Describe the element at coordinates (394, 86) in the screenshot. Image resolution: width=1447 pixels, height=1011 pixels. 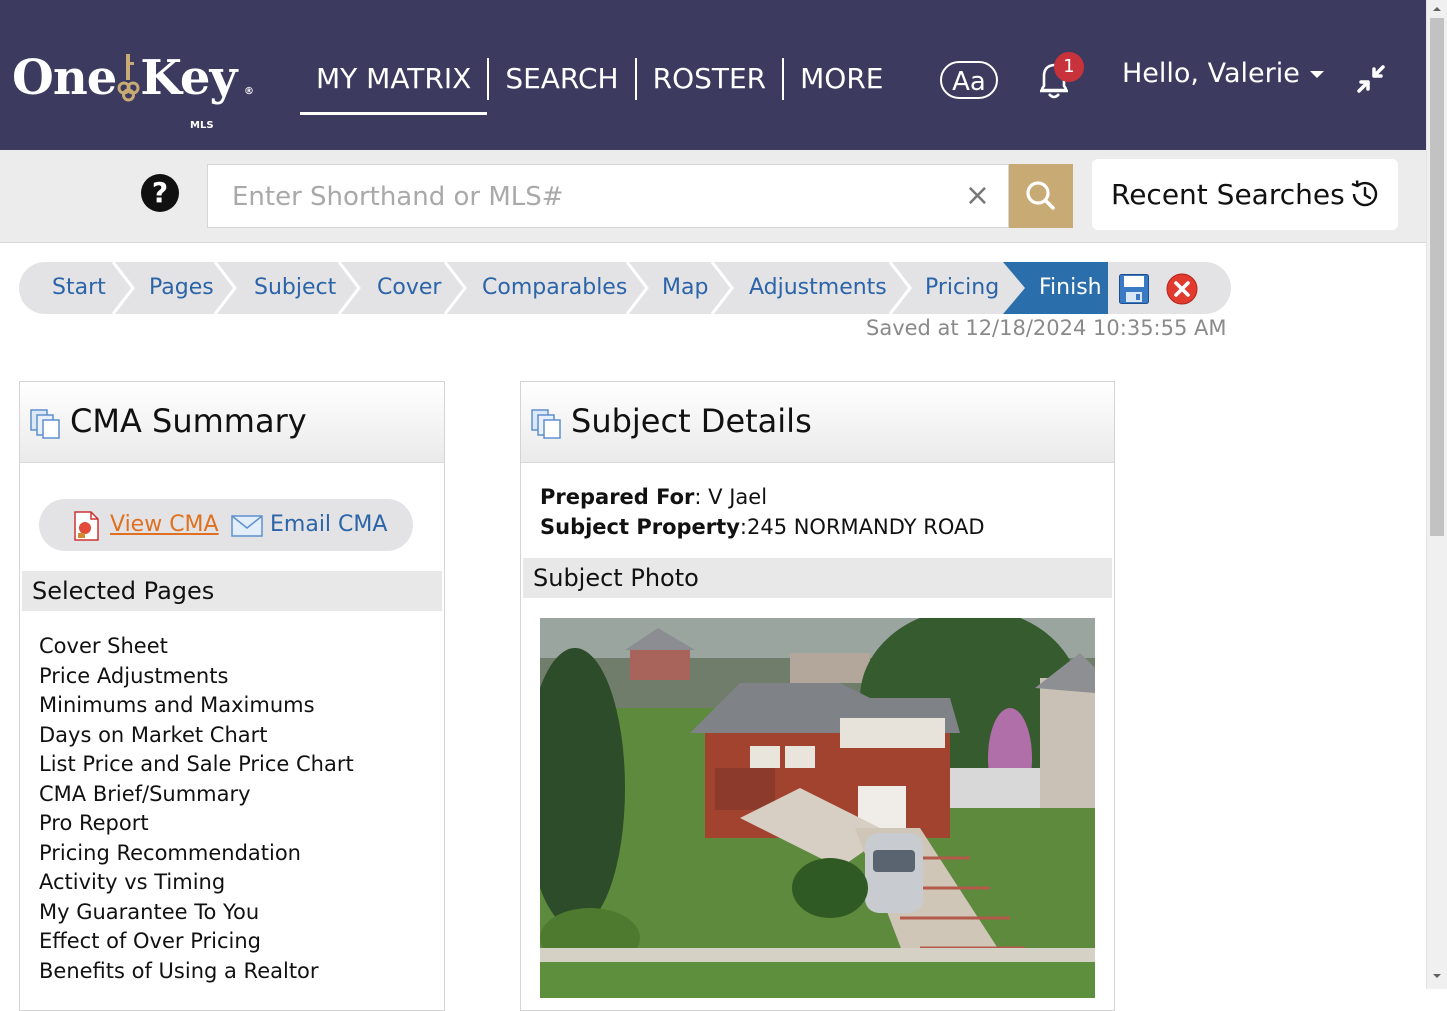
I see `nav-my-matrix: MY MATRIX` at that location.